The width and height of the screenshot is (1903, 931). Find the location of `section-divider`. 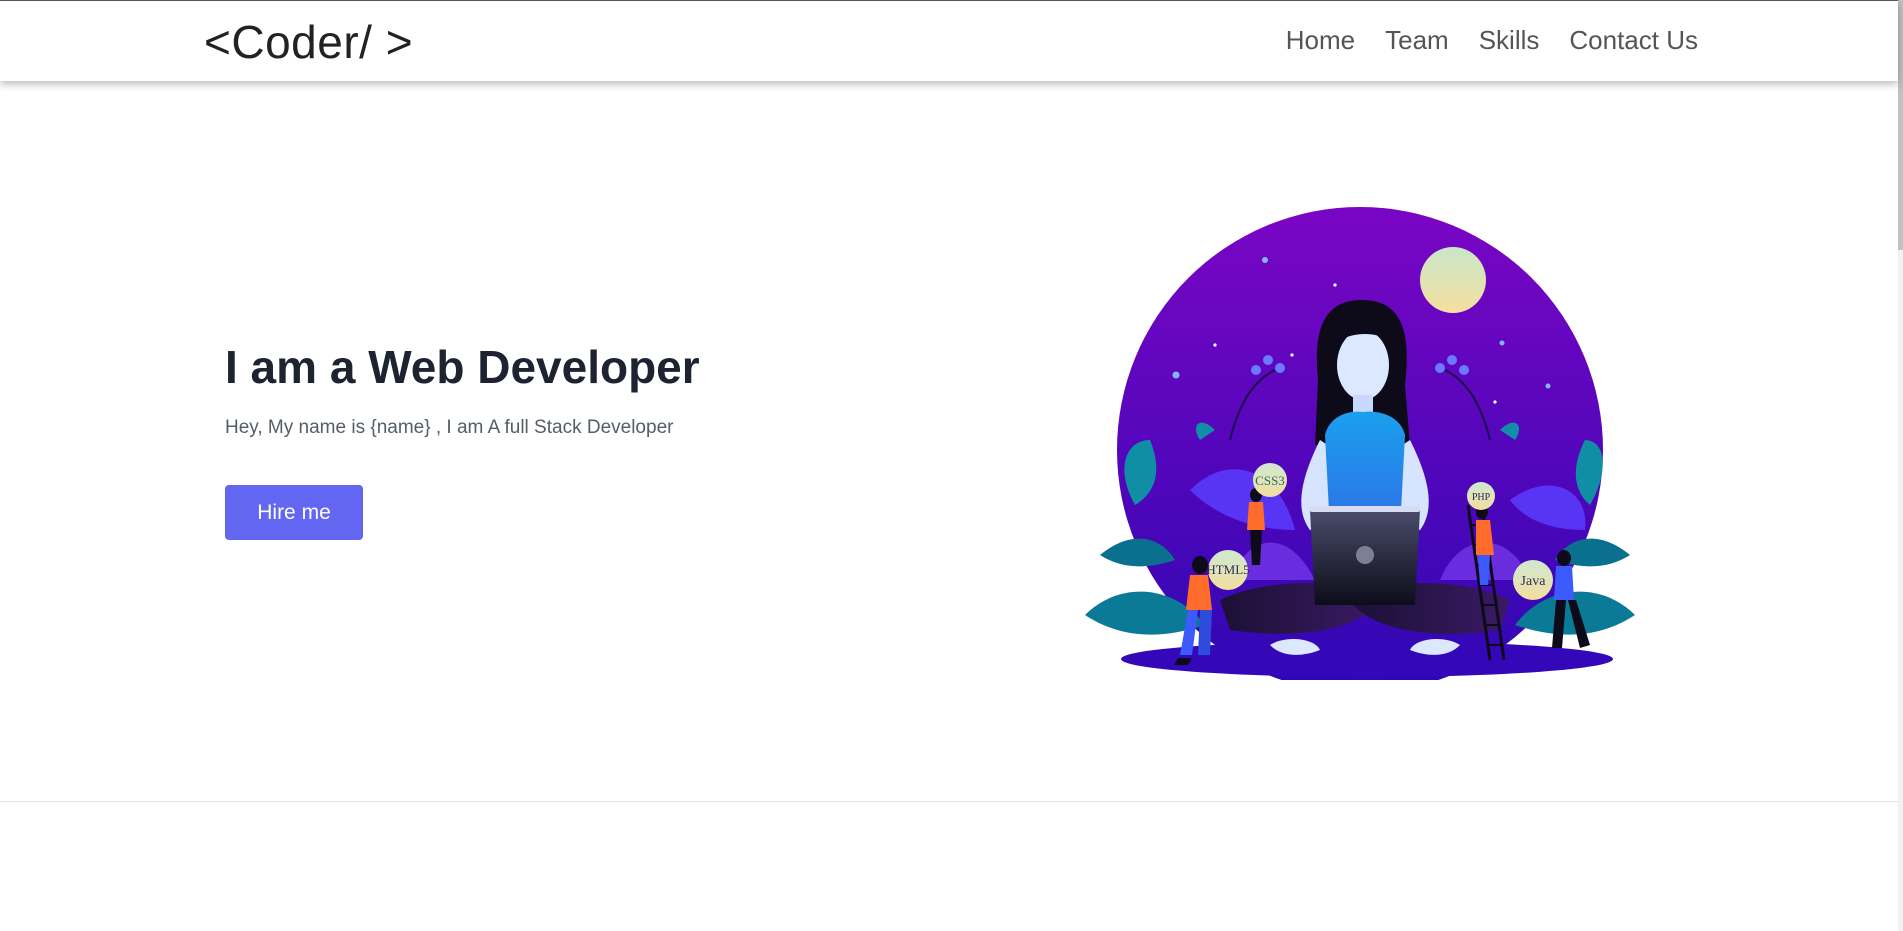

section-divider is located at coordinates (949, 801).